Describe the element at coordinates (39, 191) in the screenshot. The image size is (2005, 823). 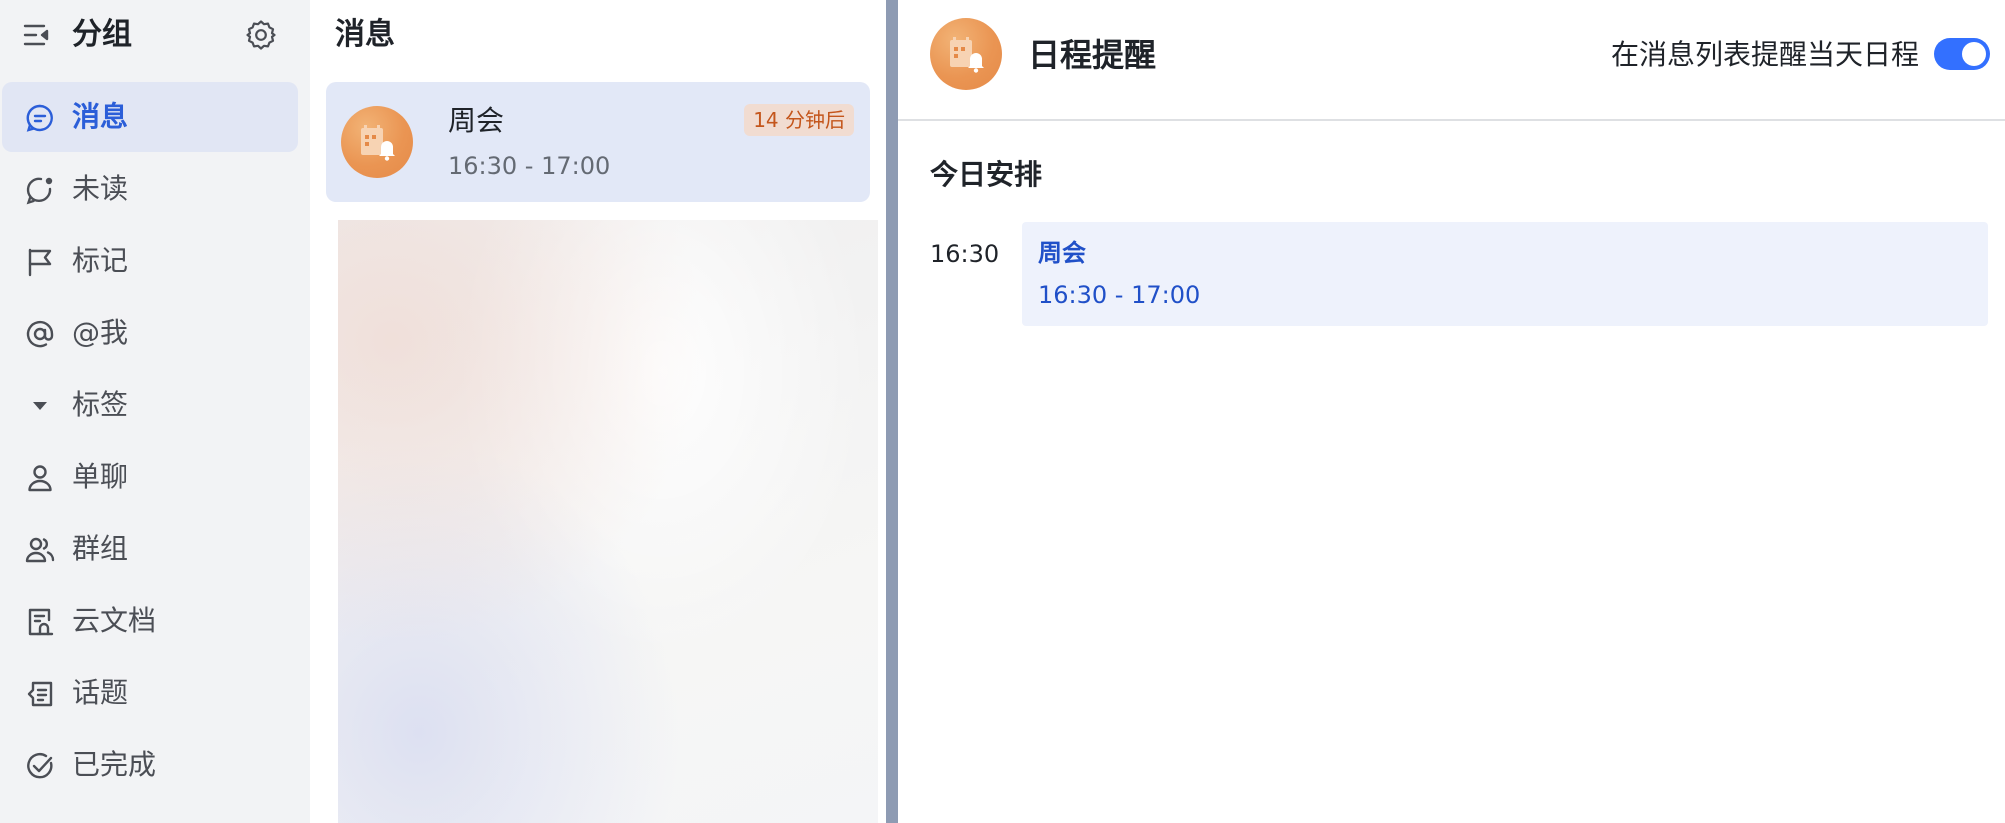
I see `unread-icon` at that location.